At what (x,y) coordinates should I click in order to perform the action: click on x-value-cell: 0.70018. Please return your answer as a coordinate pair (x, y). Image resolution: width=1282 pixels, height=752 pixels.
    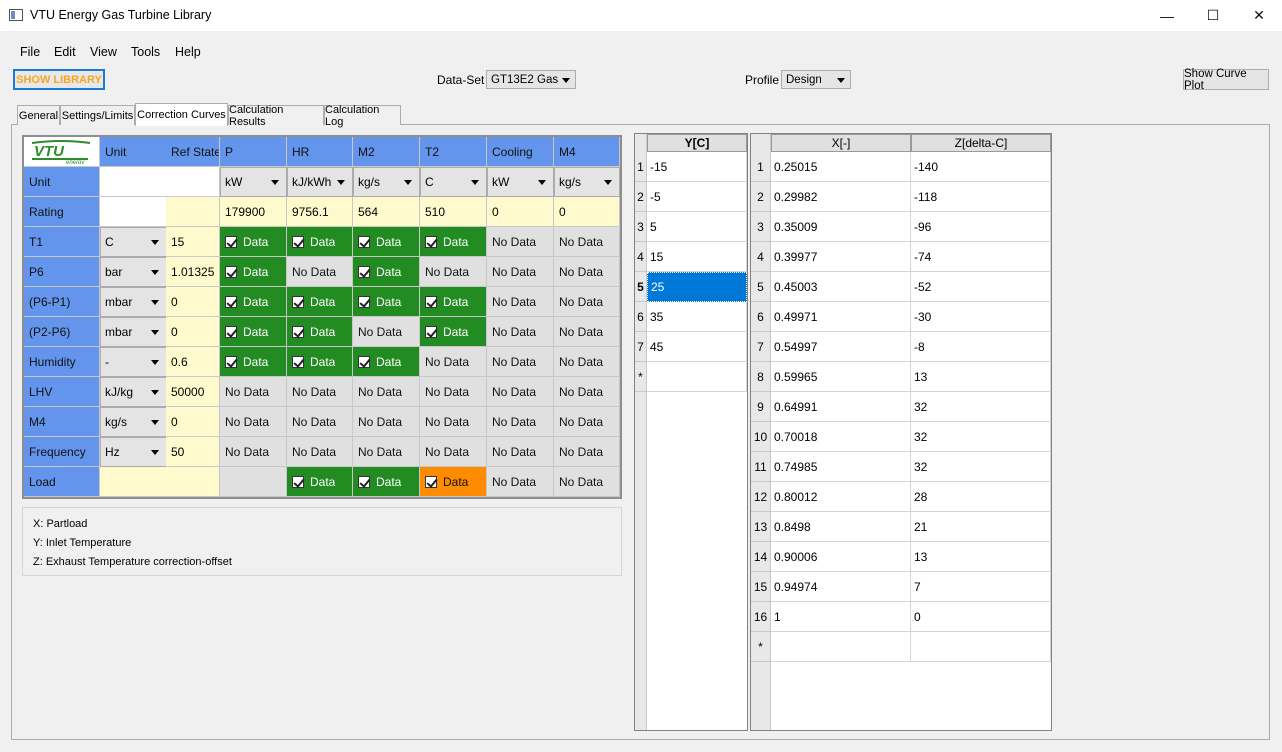
    Looking at the image, I should click on (841, 437).